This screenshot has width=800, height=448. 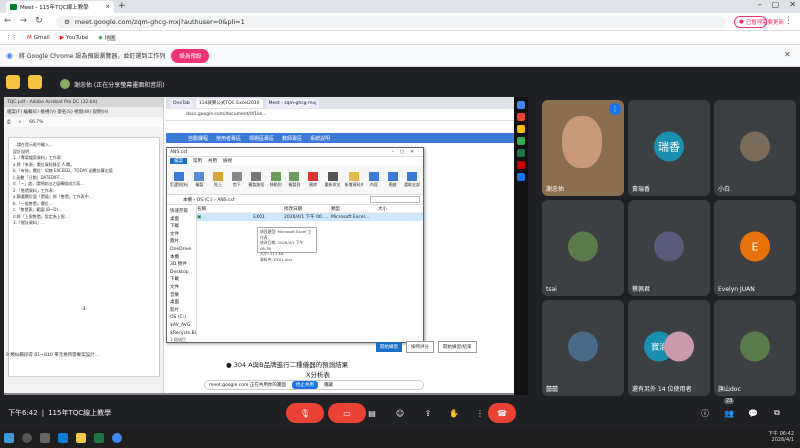 What do you see at coordinates (395, 199) in the screenshot?
I see `explorer-search-input` at bounding box center [395, 199].